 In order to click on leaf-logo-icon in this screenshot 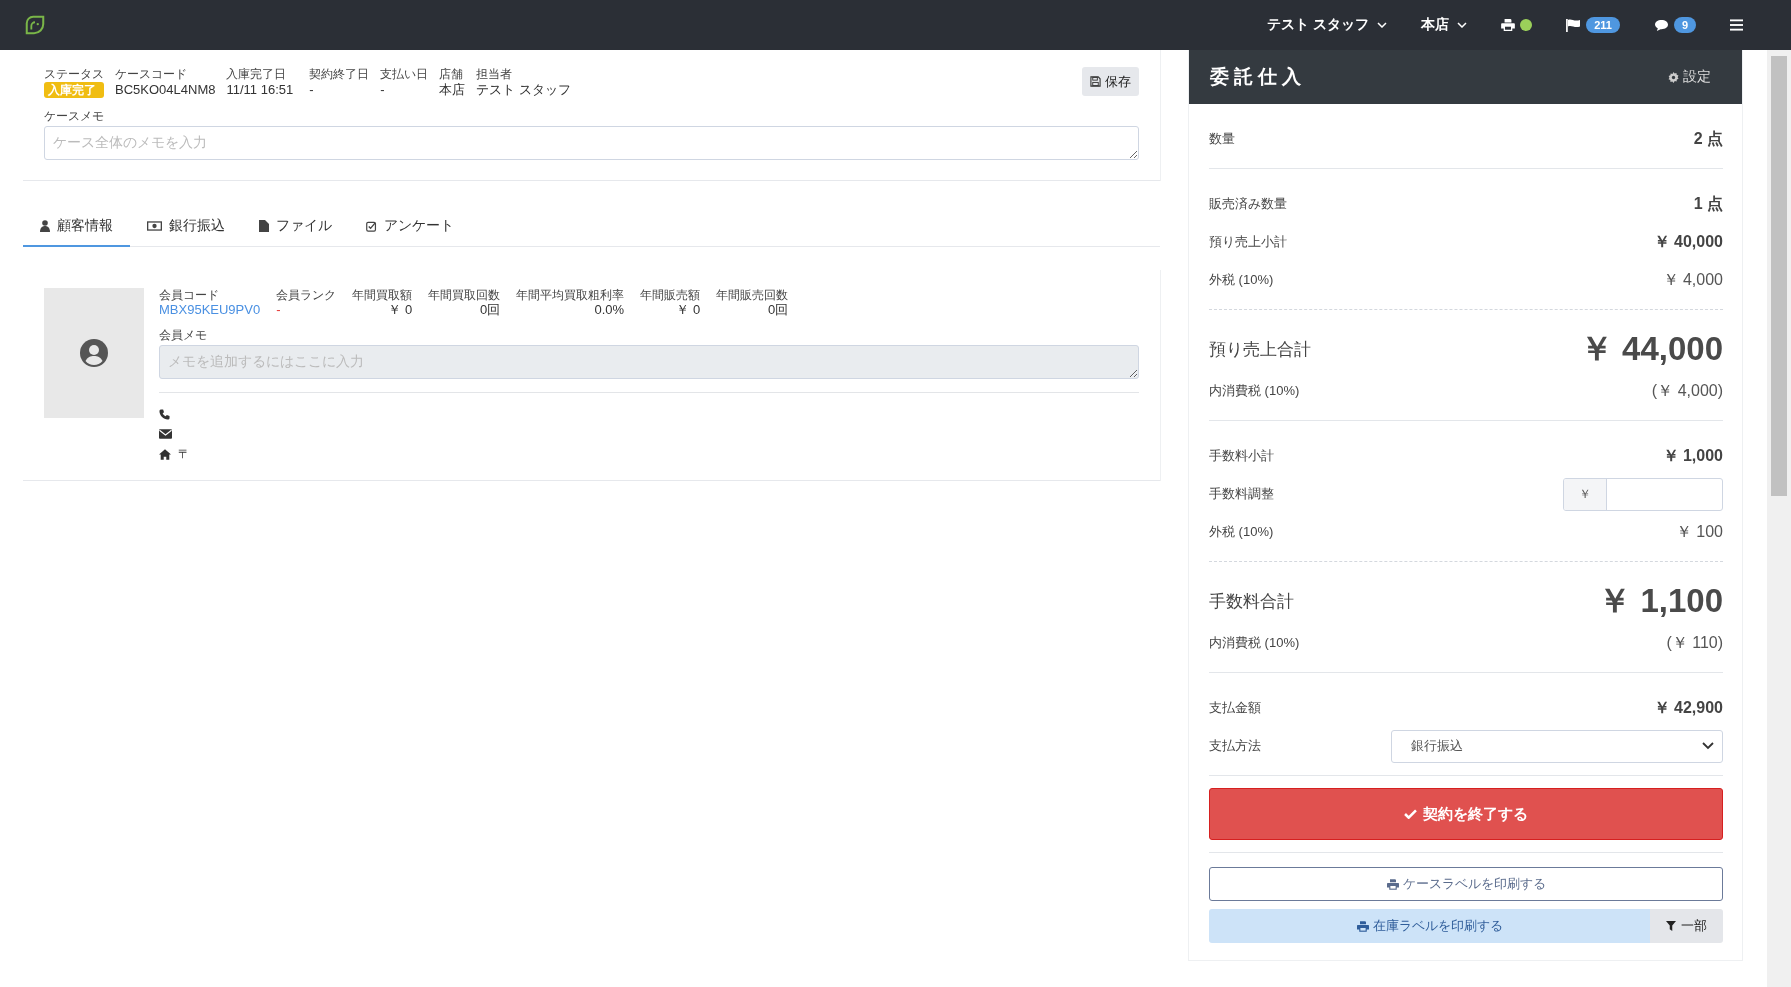, I will do `click(35, 25)`.